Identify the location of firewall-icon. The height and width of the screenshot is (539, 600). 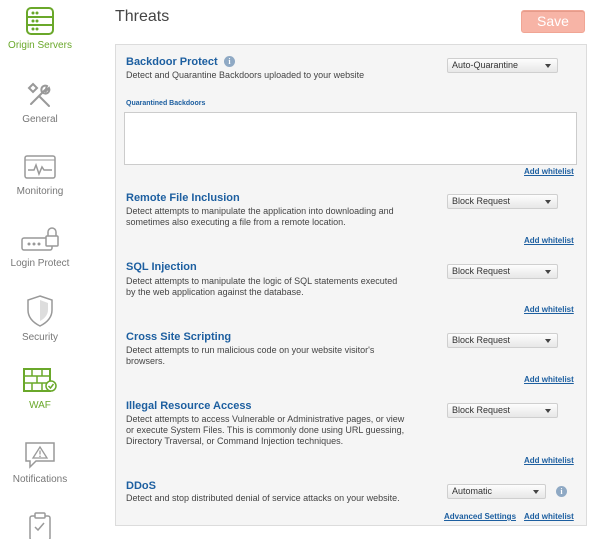
(40, 380).